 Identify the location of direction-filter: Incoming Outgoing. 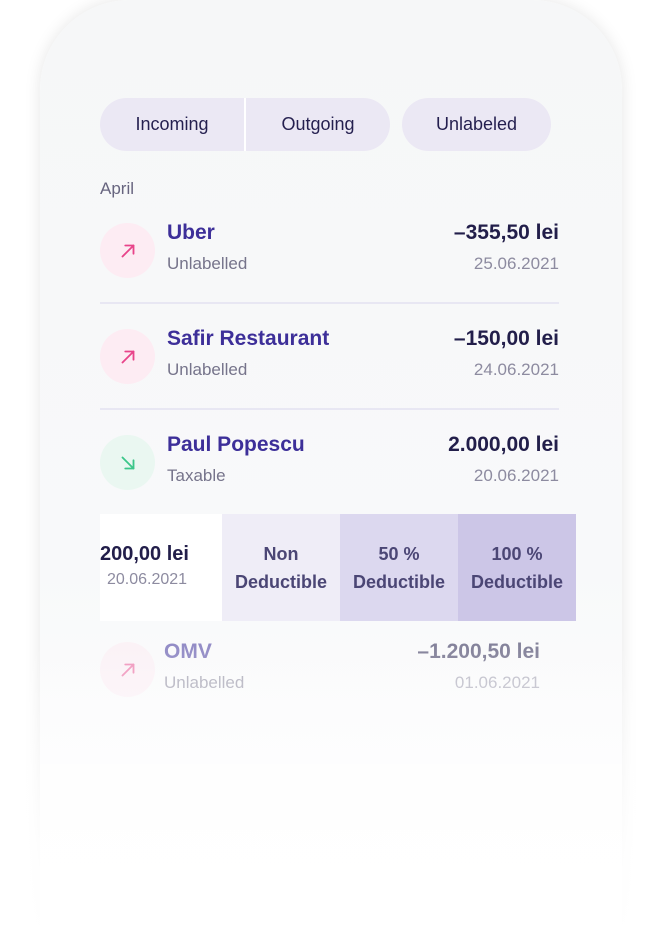
(245, 124).